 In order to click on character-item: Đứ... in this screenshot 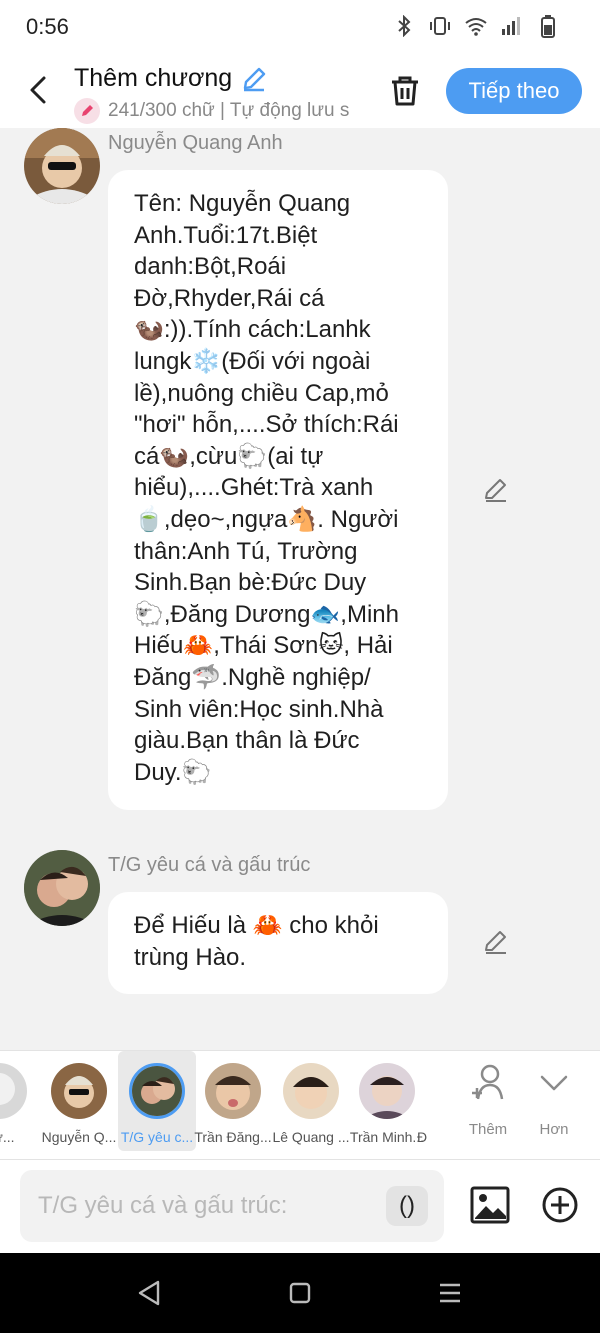, I will do `click(19, 1101)`.